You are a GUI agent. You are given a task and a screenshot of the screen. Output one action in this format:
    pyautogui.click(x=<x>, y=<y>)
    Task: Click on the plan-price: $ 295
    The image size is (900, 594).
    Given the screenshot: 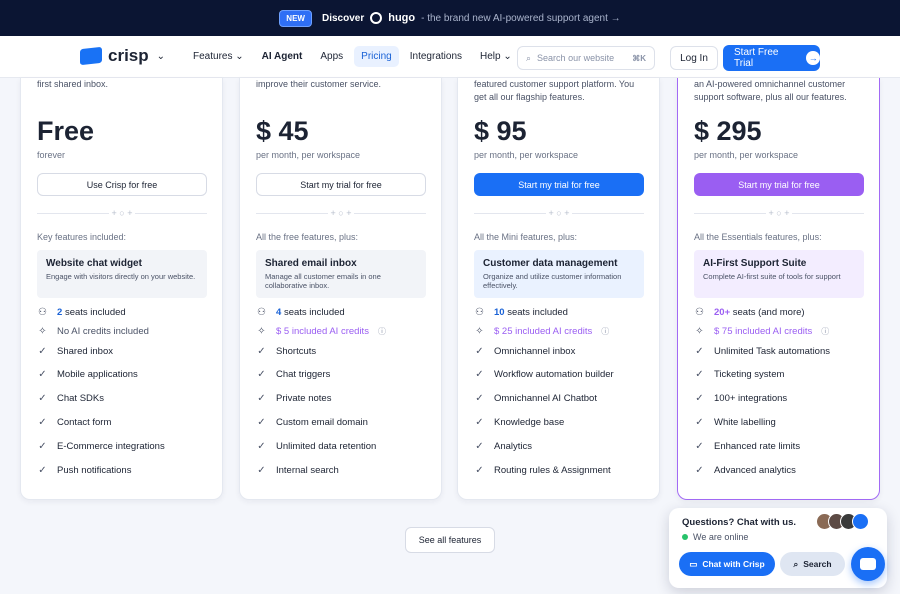 What is the action you would take?
    pyautogui.click(x=728, y=131)
    